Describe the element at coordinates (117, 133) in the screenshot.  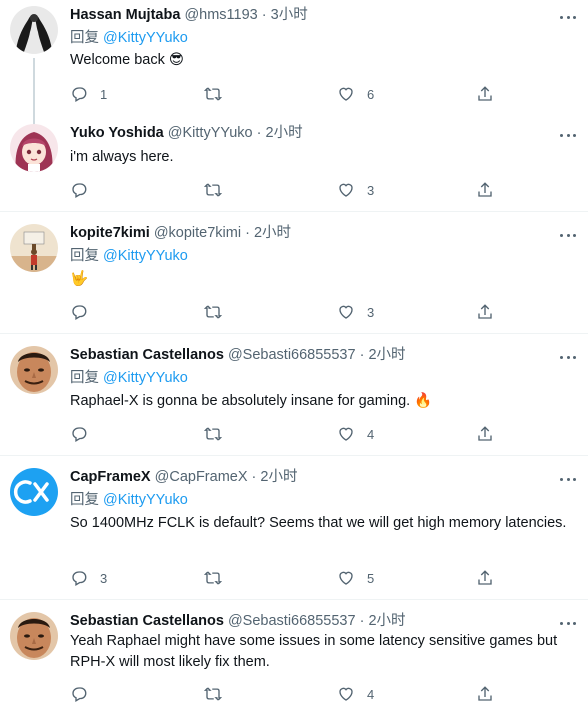
I see `display-name: Yuko Yoshida` at that location.